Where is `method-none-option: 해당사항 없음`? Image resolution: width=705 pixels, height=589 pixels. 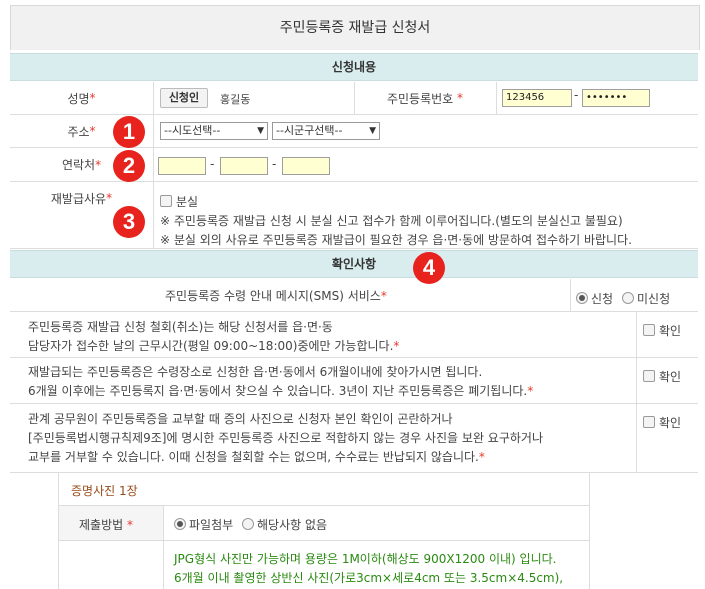 method-none-option: 해당사항 없음 is located at coordinates (284, 524).